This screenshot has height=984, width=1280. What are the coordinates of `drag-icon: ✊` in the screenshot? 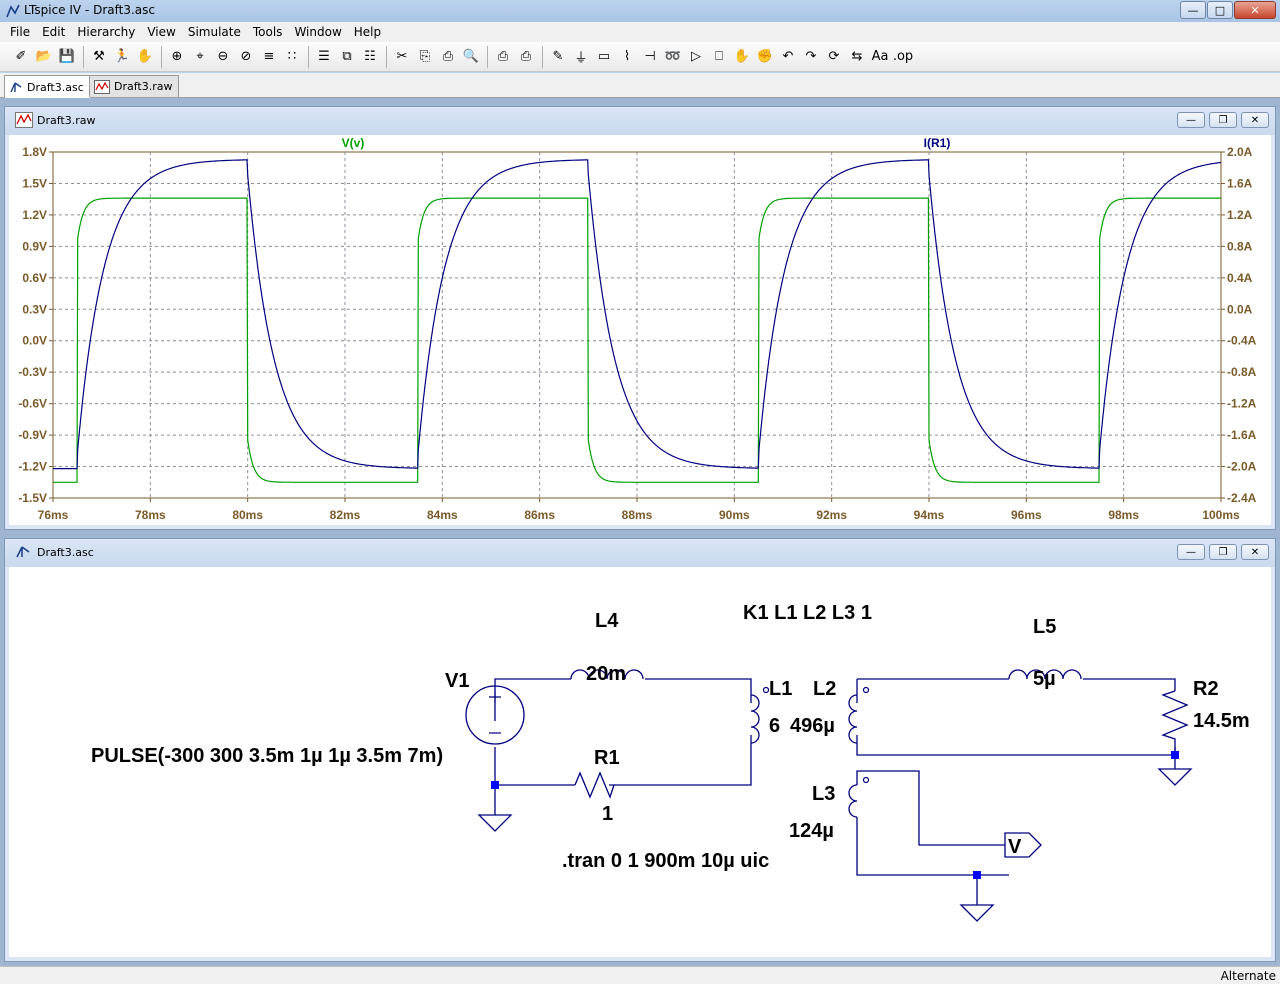 It's located at (765, 57).